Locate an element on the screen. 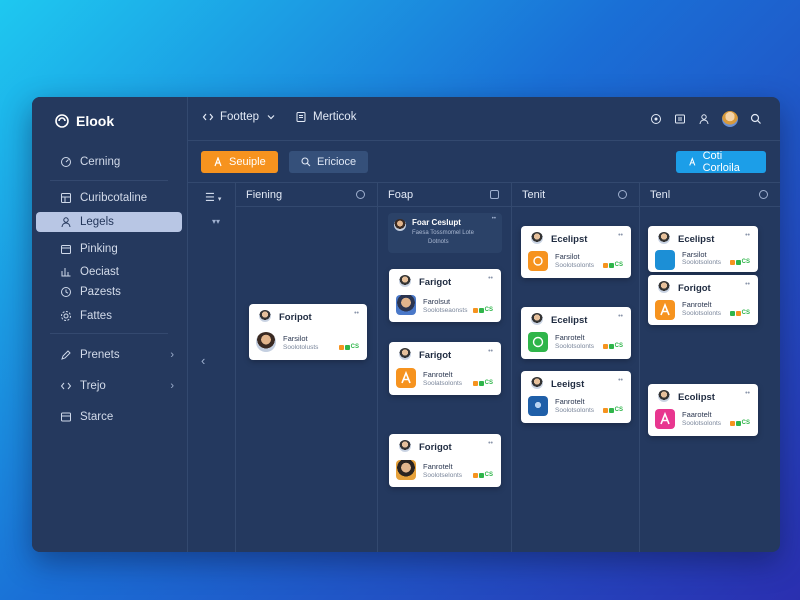  sidebar-item-fattes: Fattes is located at coordinates (109, 316).